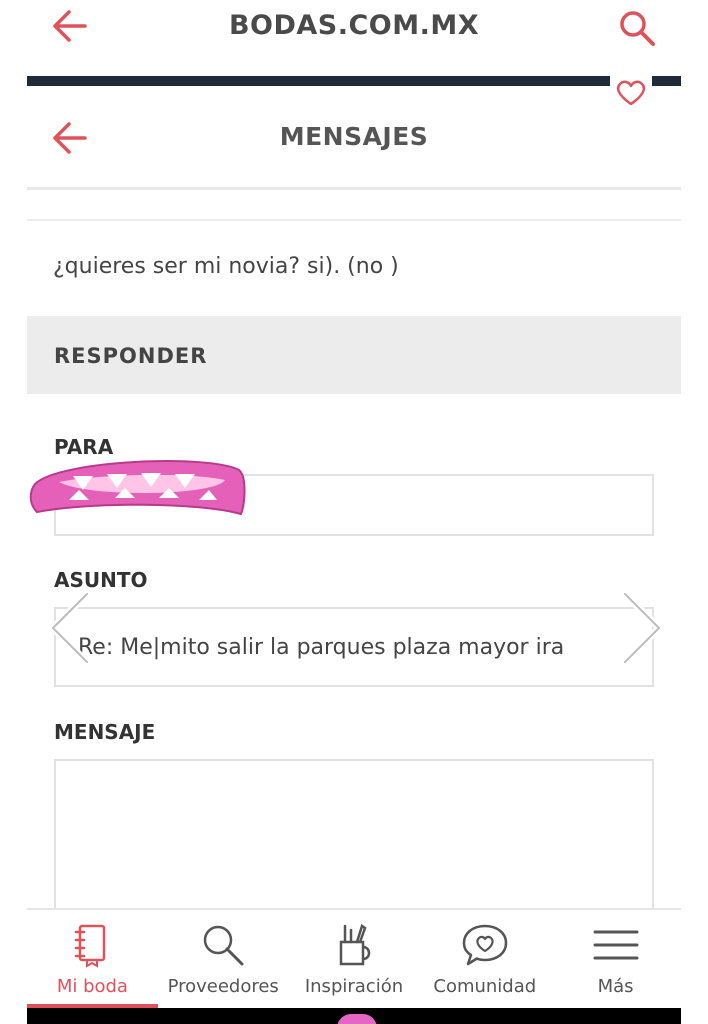 The width and height of the screenshot is (708, 1024). Describe the element at coordinates (13, 512) in the screenshot. I see `left-gutter` at that location.